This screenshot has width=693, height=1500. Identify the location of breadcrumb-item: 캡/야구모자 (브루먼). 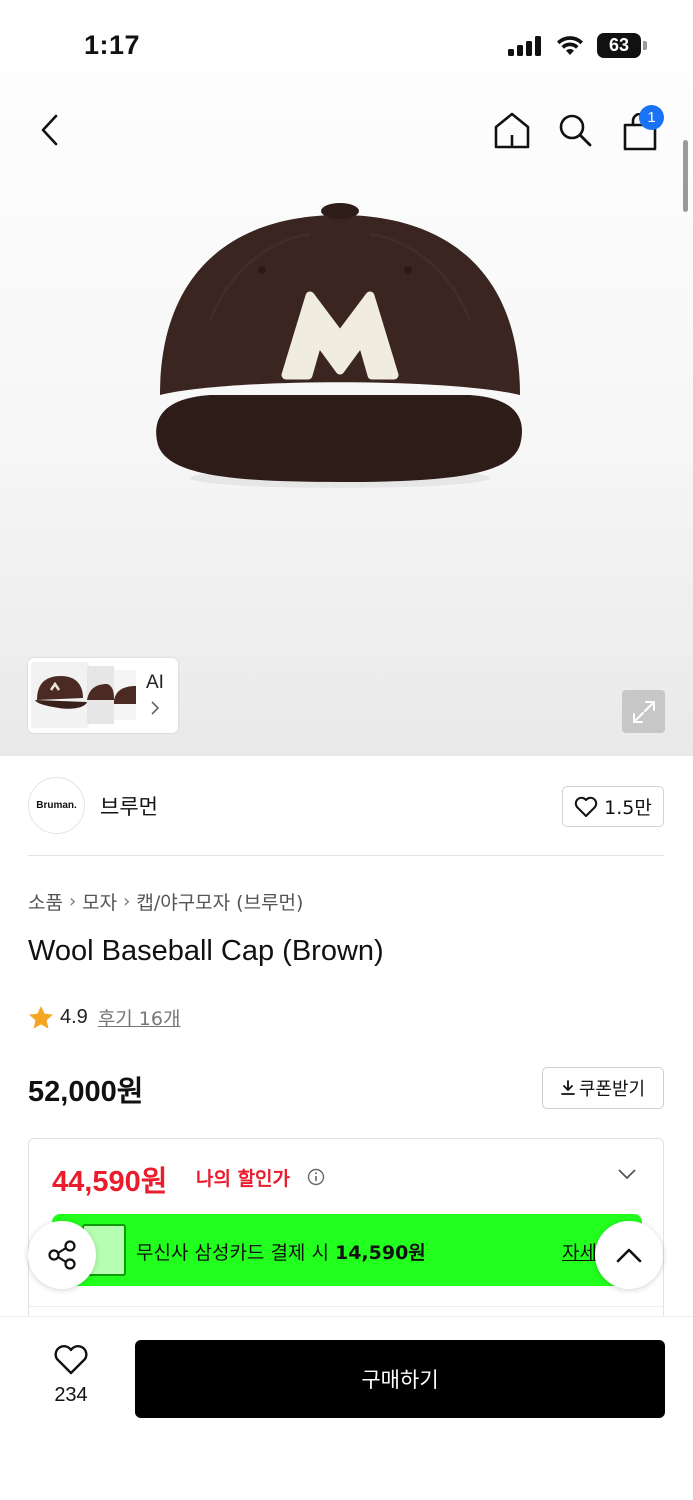
(219, 901).